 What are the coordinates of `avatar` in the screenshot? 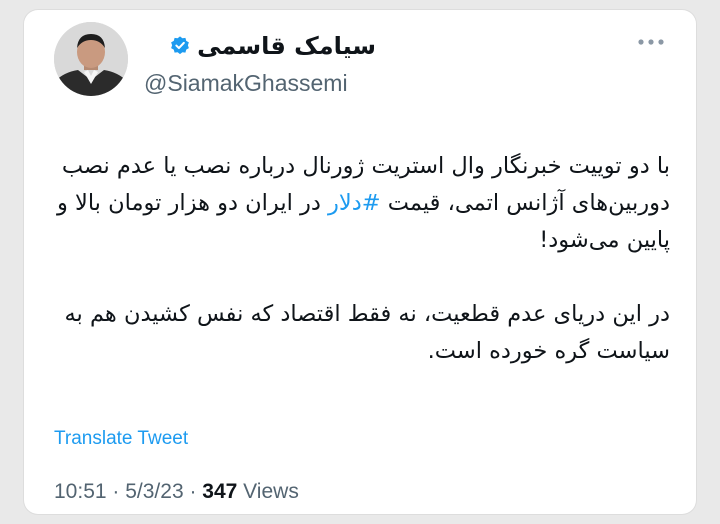 It's located at (91, 59).